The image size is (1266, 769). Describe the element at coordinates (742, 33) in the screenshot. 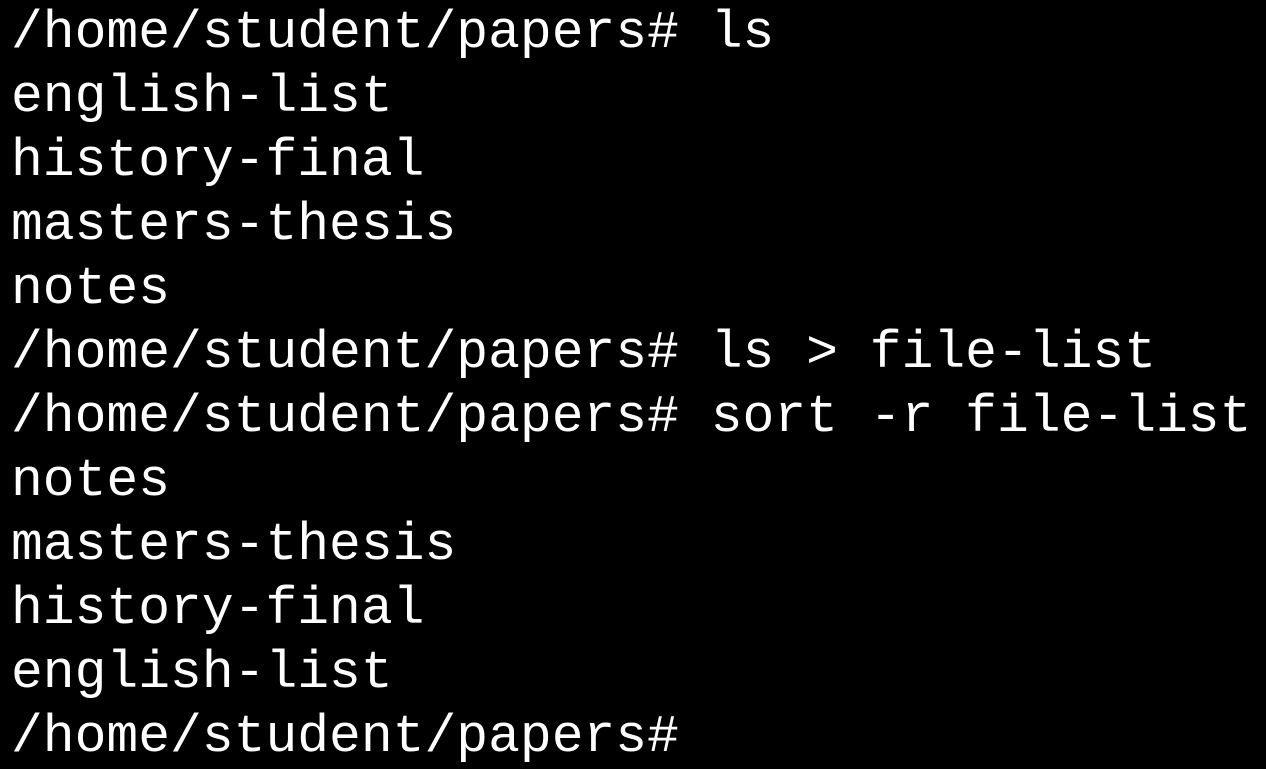

I see `command-text: ls` at that location.